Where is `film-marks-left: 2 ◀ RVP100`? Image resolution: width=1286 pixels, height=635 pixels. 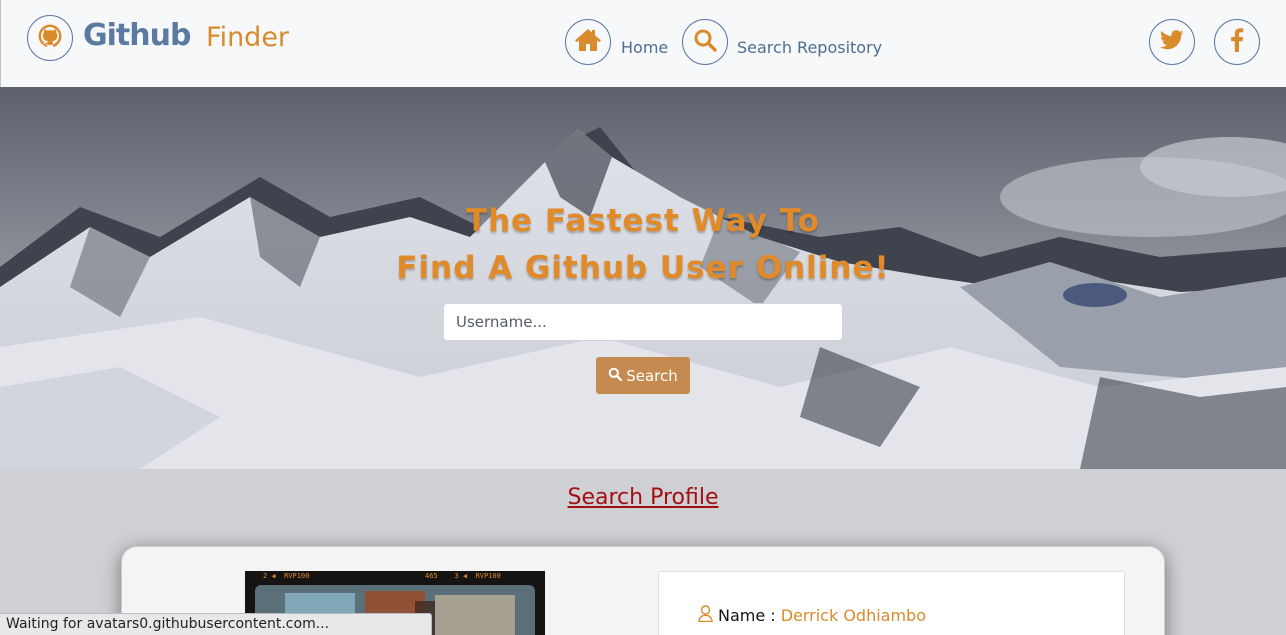
film-marks-left: 2 ◀ RVP100 is located at coordinates (286, 576).